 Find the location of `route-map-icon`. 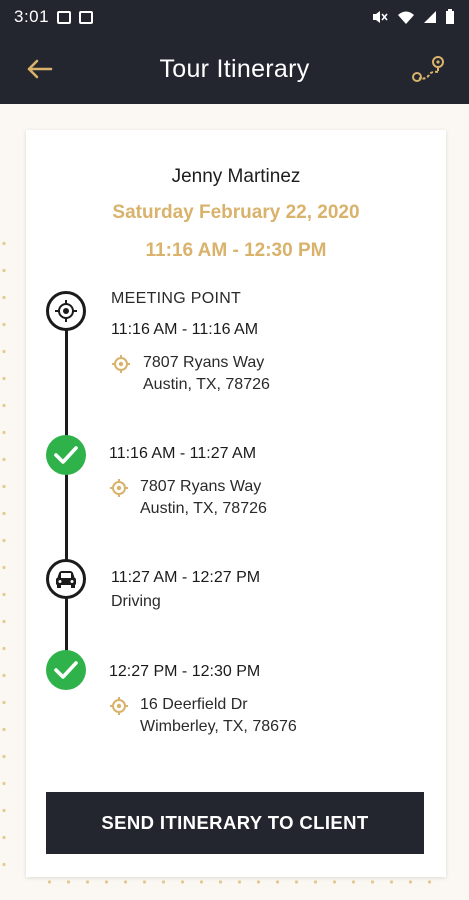

route-map-icon is located at coordinates (428, 69).